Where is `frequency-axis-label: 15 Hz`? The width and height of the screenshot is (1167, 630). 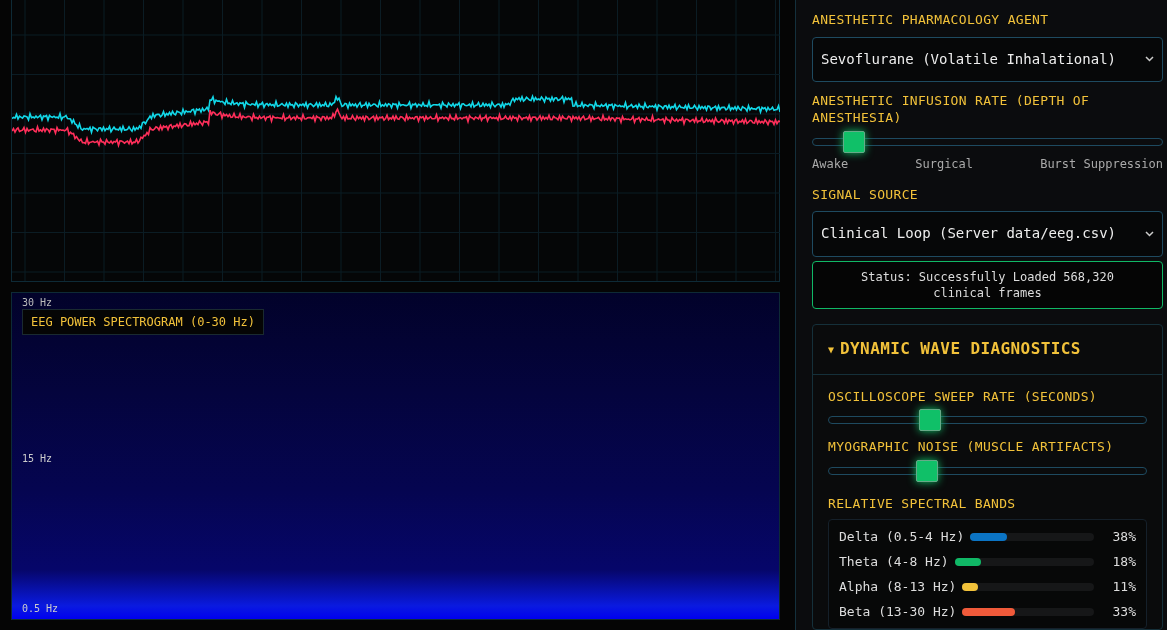 frequency-axis-label: 15 Hz is located at coordinates (37, 459).